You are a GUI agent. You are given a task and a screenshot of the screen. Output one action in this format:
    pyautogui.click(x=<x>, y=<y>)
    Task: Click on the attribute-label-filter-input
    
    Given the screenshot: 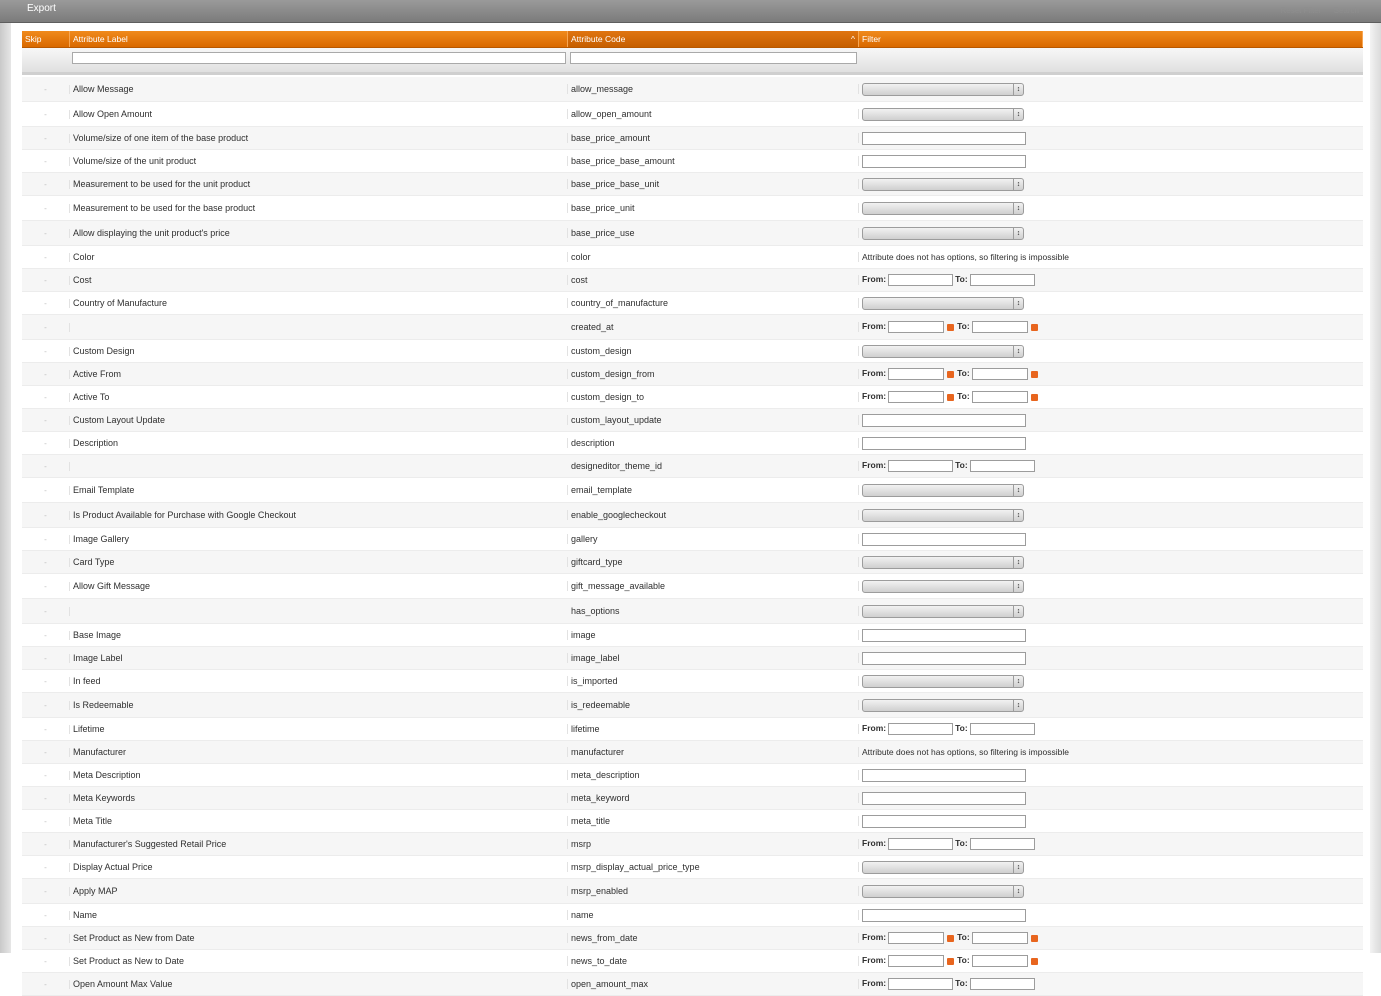 What is the action you would take?
    pyautogui.click(x=319, y=58)
    